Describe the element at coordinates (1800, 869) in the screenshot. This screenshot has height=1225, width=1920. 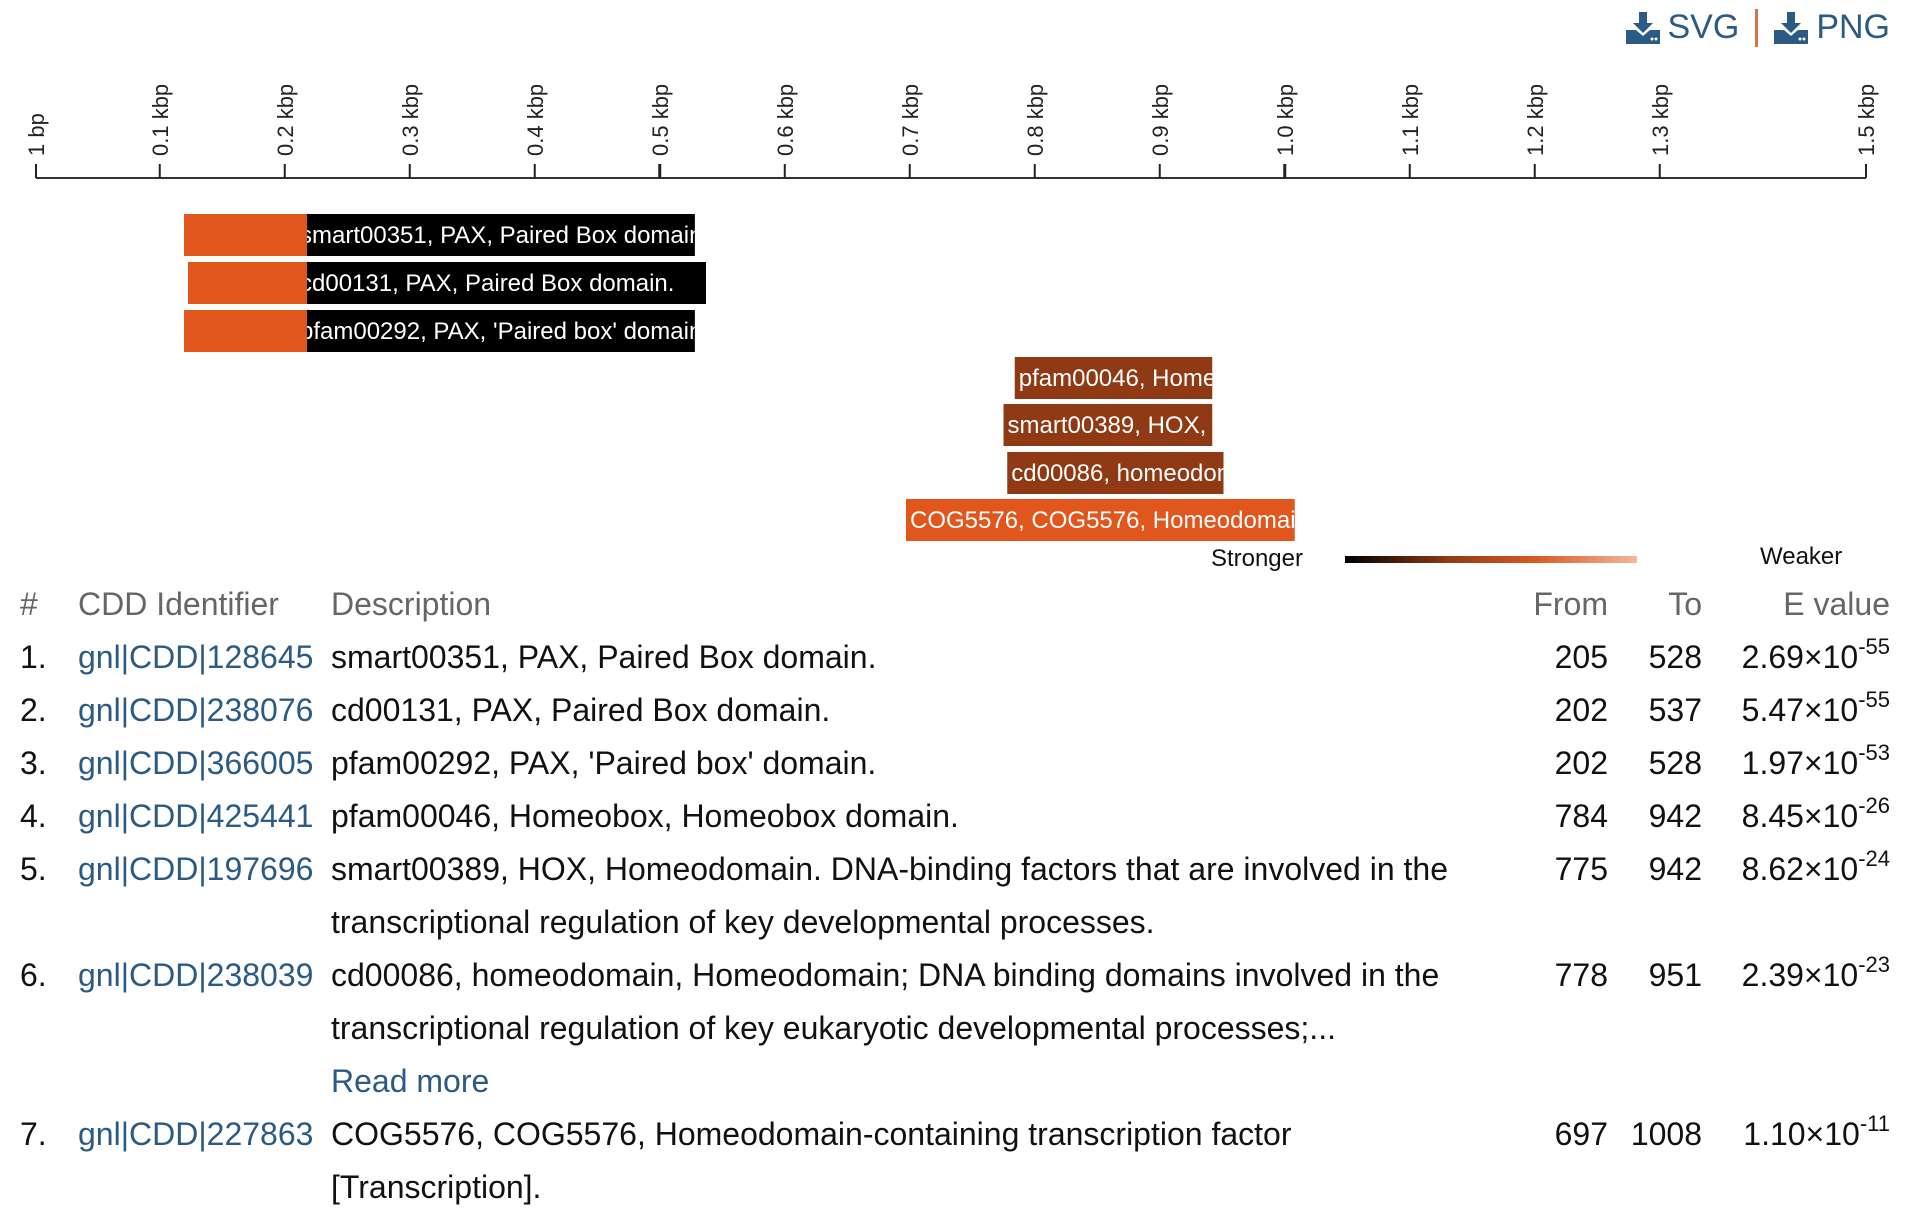
I see `evalue-base: 8.62×10` at that location.